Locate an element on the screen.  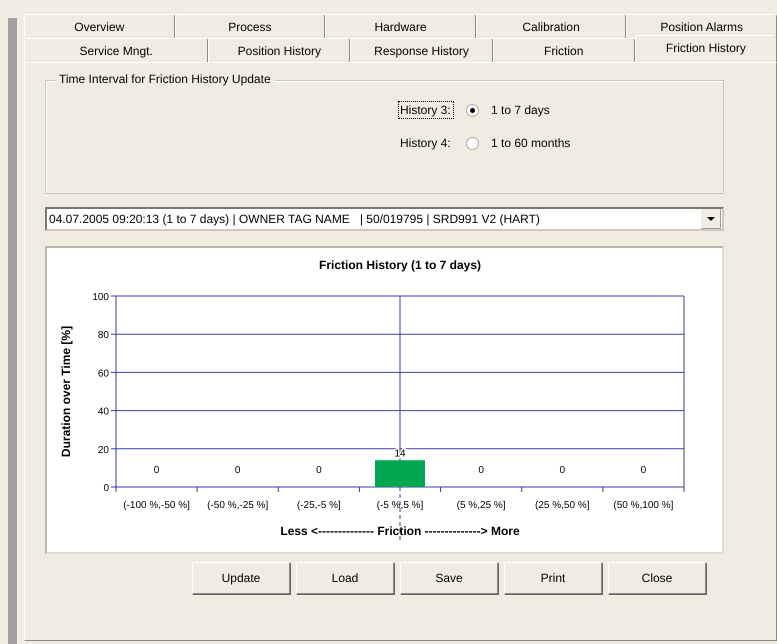
tab: Overview is located at coordinates (99, 26).